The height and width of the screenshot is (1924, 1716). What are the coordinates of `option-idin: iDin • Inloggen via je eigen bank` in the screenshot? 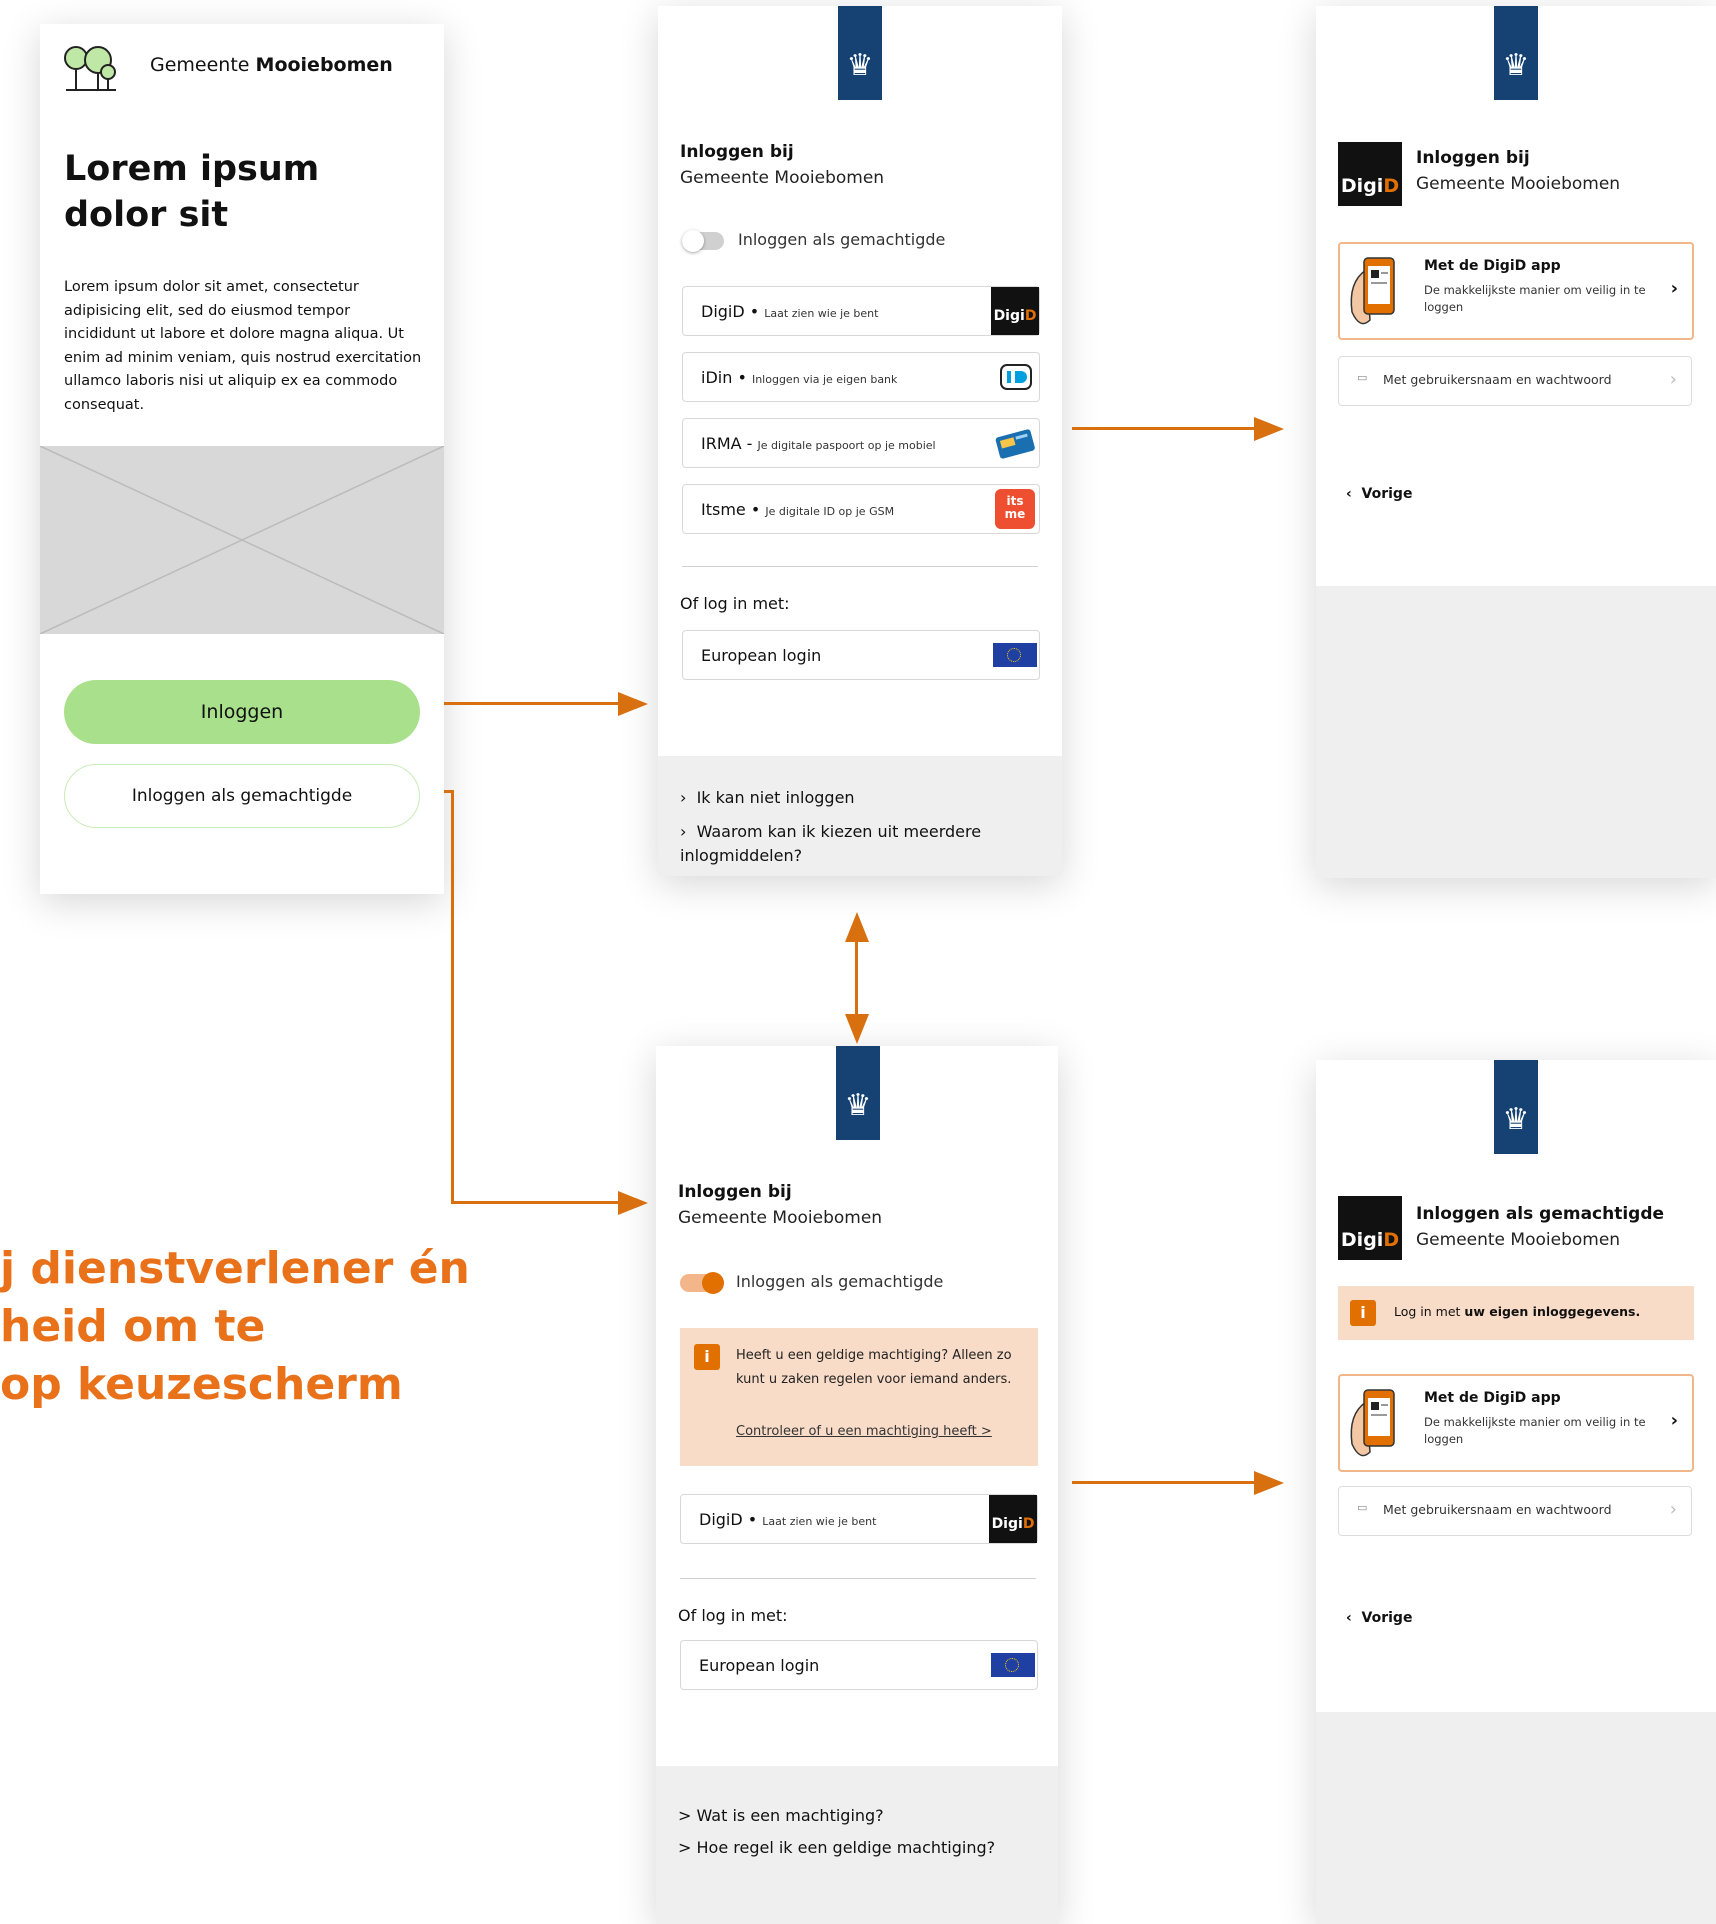 It's located at (861, 377).